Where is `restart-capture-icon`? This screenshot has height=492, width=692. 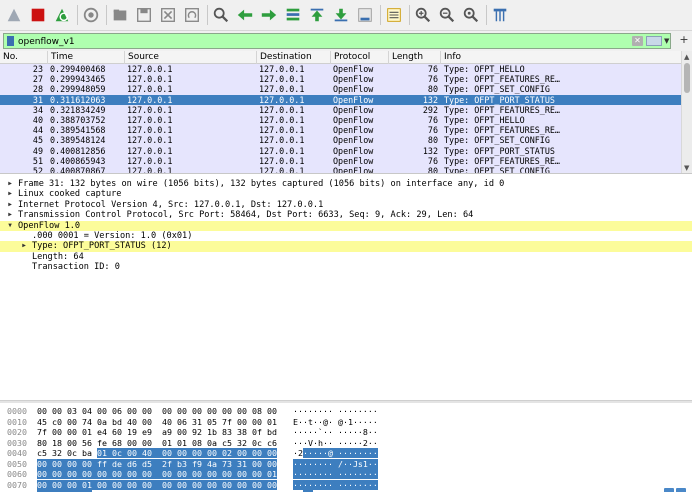 restart-capture-icon is located at coordinates (62, 15).